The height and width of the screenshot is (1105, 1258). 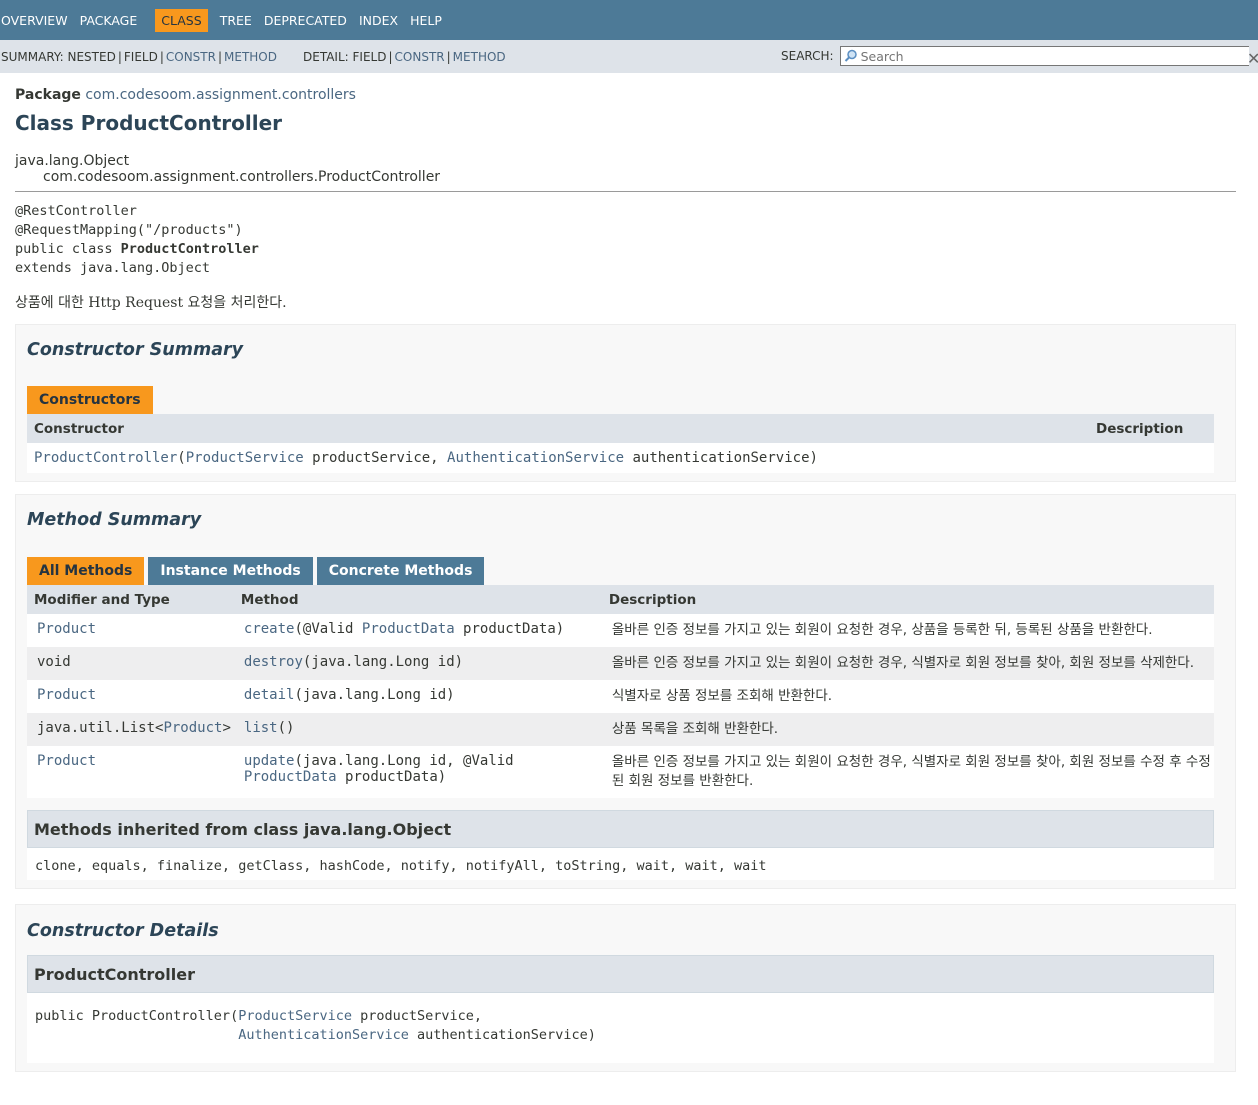 I want to click on method-detail-link: detail, so click(x=269, y=695).